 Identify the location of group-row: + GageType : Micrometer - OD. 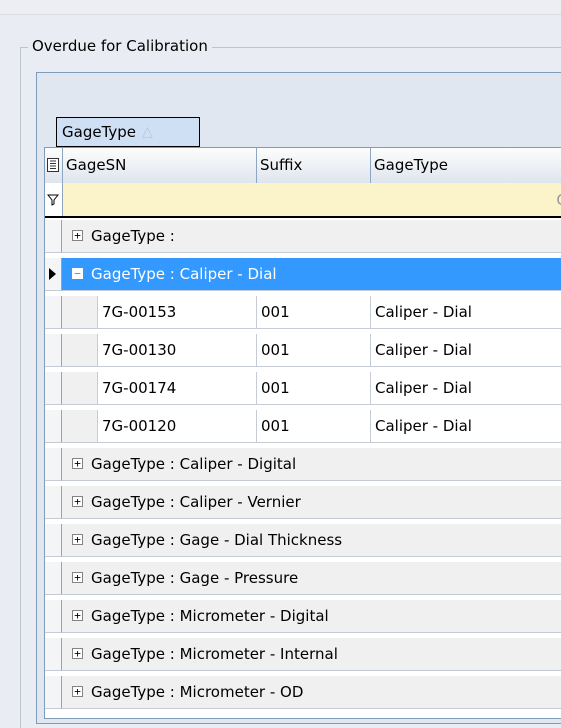
(303, 692).